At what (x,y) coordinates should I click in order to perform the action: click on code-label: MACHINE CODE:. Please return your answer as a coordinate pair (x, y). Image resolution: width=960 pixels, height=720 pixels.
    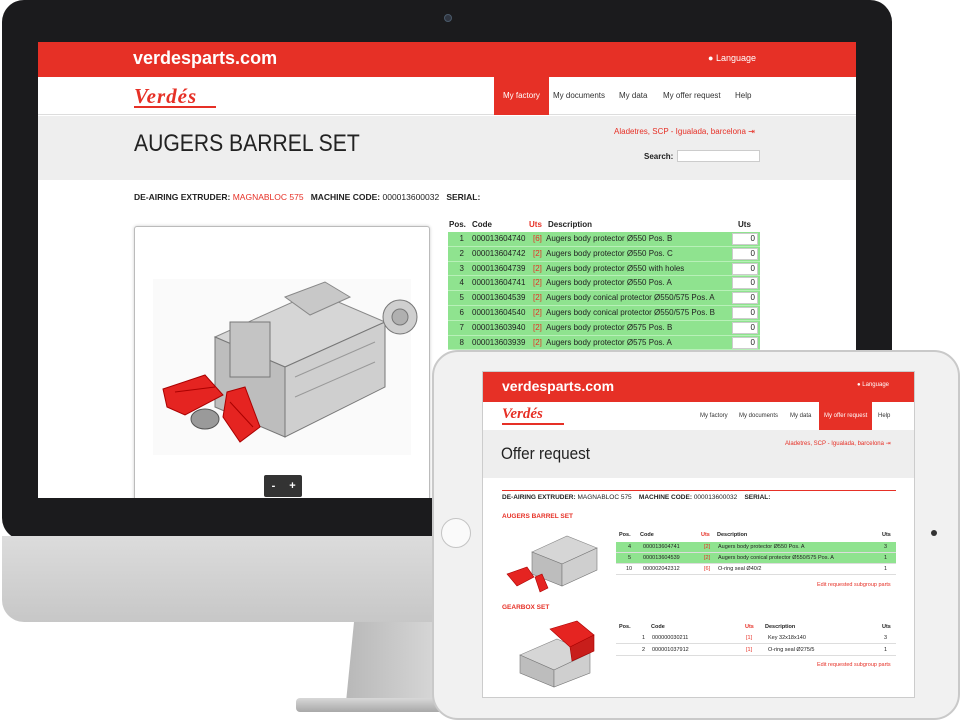
    Looking at the image, I should click on (345, 197).